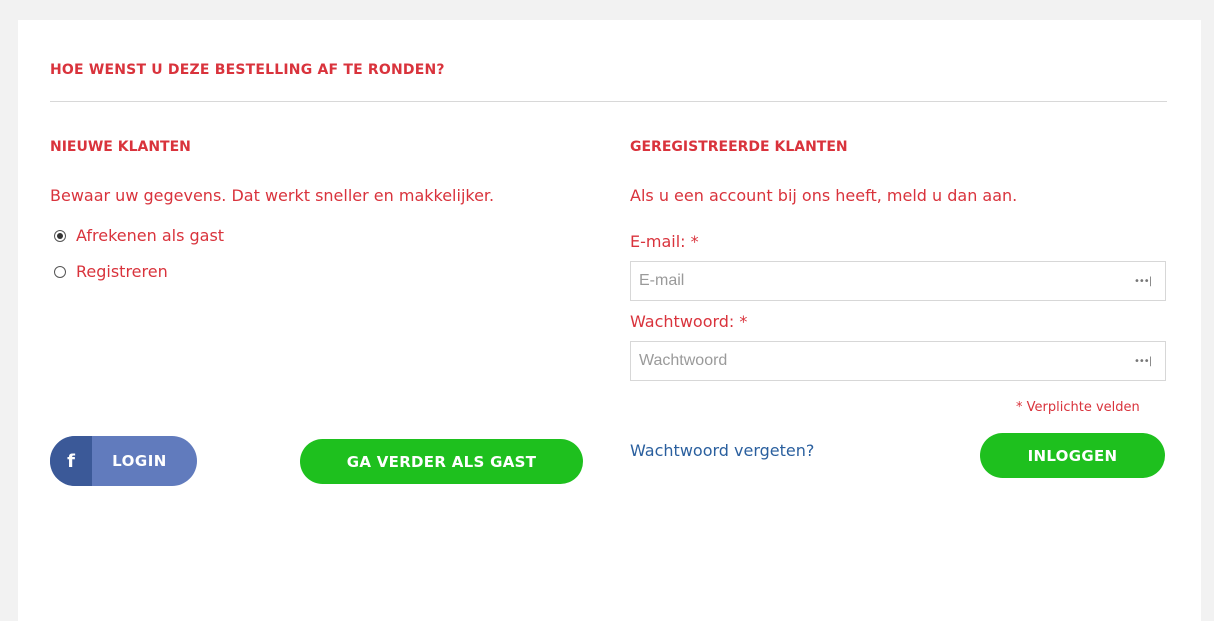 Image resolution: width=1214 pixels, height=621 pixels. What do you see at coordinates (441, 461) in the screenshot?
I see `continue-as-guest-button: GA VERDER ALS GAST` at bounding box center [441, 461].